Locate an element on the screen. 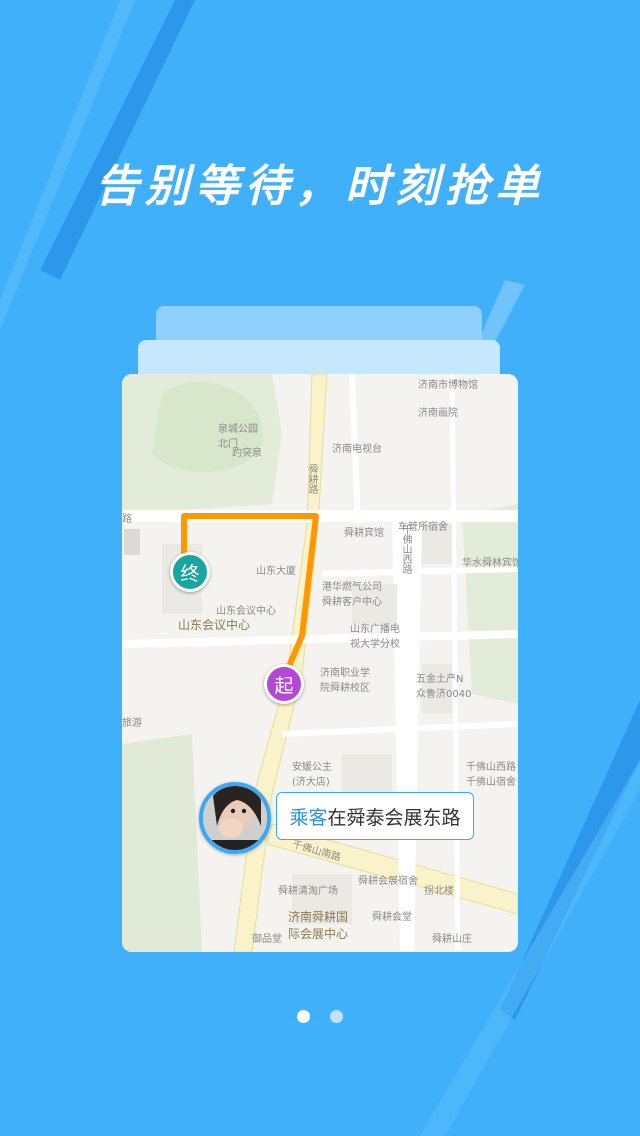 The width and height of the screenshot is (640, 1136). road-label: 舜耕路 is located at coordinates (311, 479).